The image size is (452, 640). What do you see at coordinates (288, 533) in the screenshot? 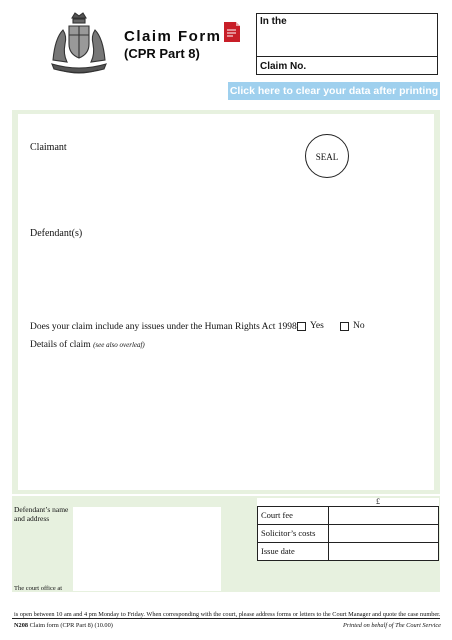
I see `fee-row-label: Solicitor’s costs` at bounding box center [288, 533].